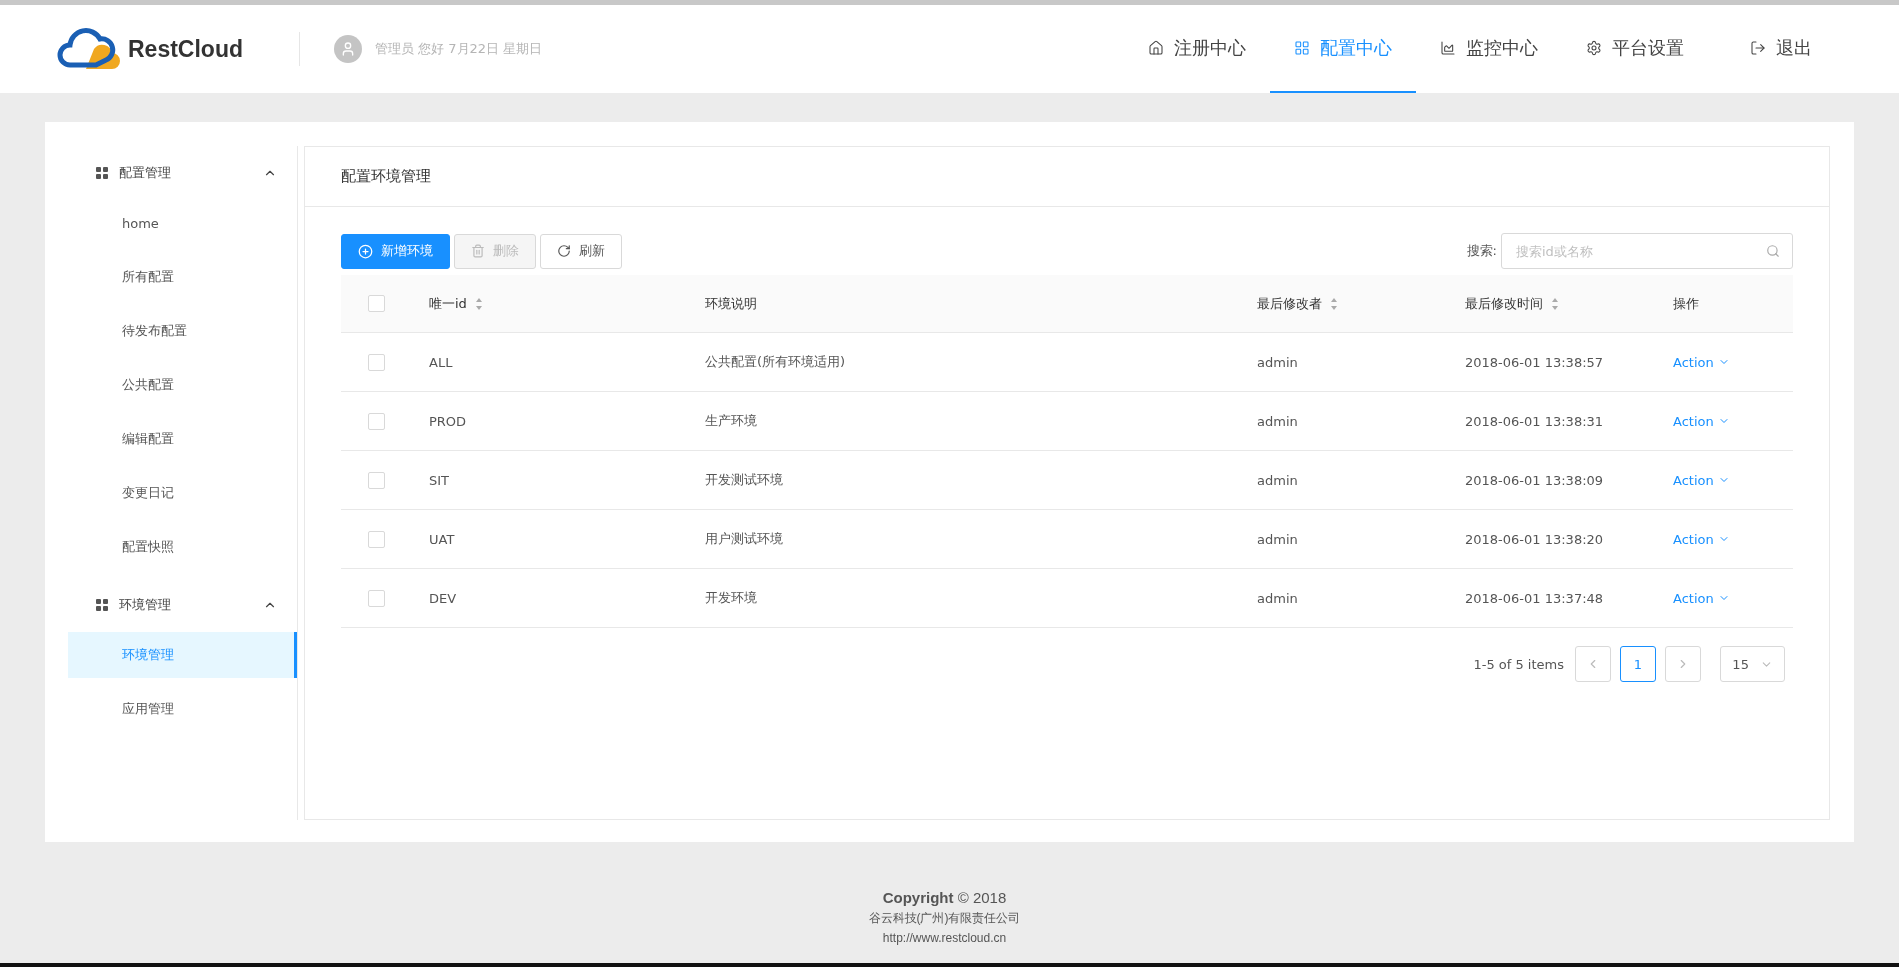  What do you see at coordinates (182, 439) in the screenshot?
I see `menu-item: 编辑配置` at bounding box center [182, 439].